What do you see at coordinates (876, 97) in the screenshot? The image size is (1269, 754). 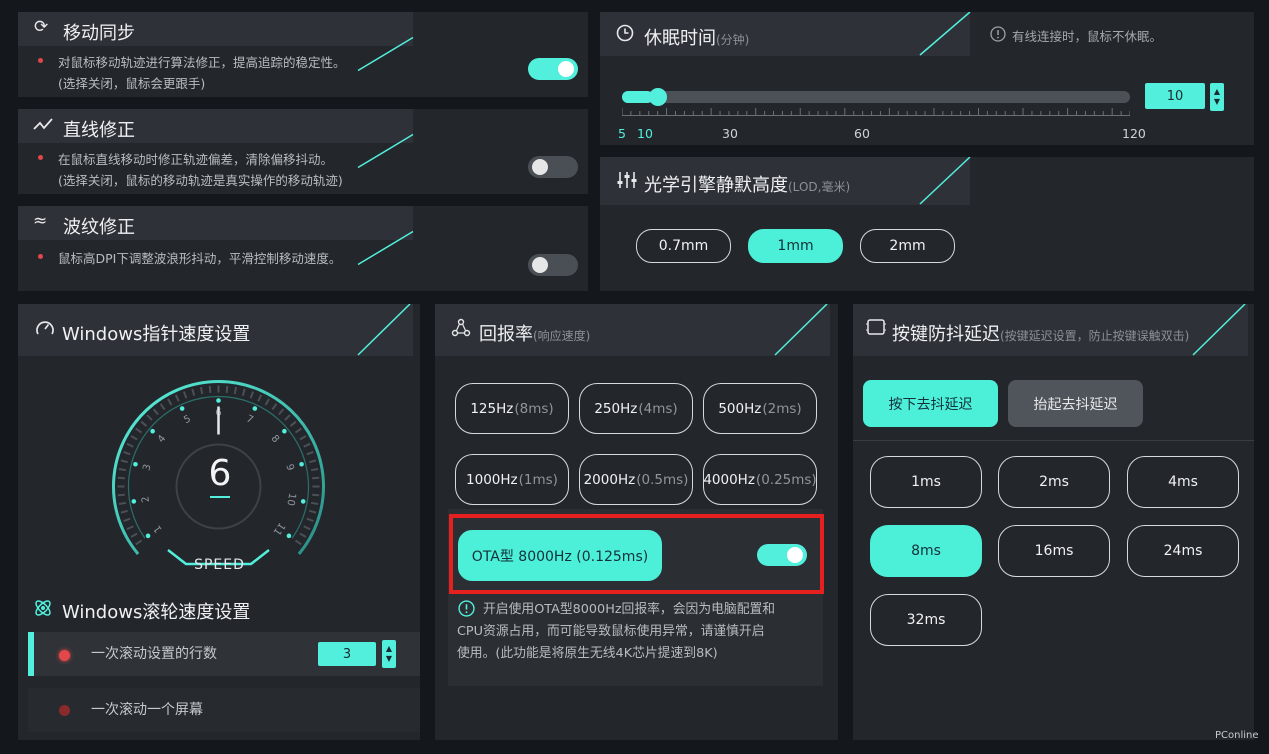 I see `sleep-slider-track` at bounding box center [876, 97].